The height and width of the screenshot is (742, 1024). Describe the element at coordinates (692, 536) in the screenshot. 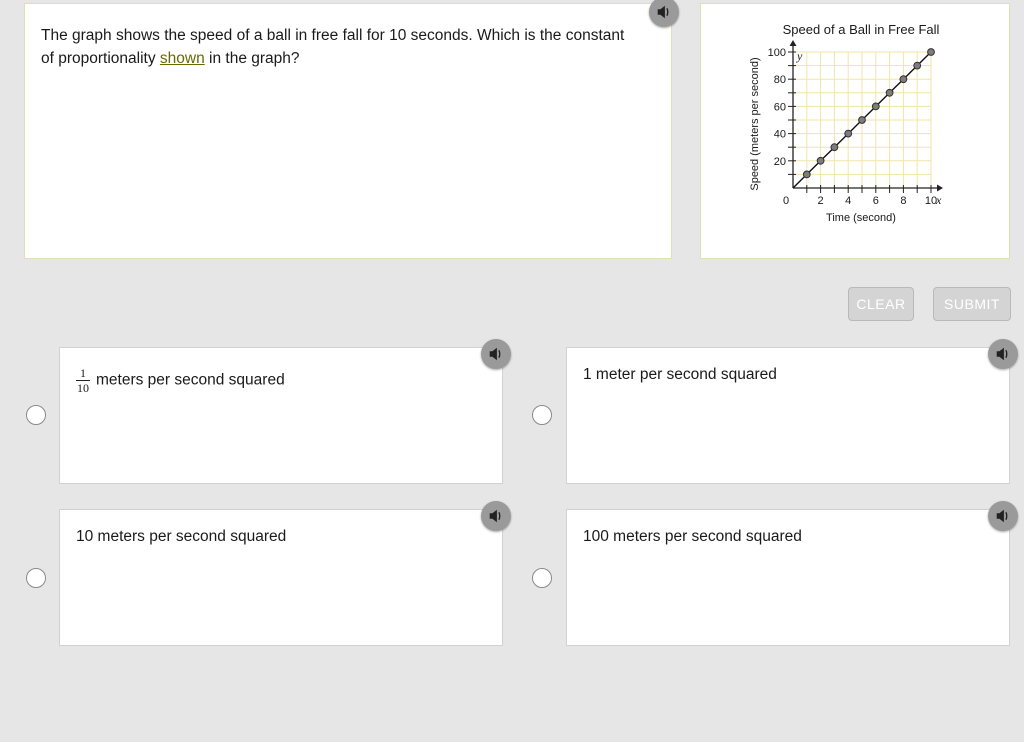

I see `choice-d-label: 100 meters per second squared` at that location.